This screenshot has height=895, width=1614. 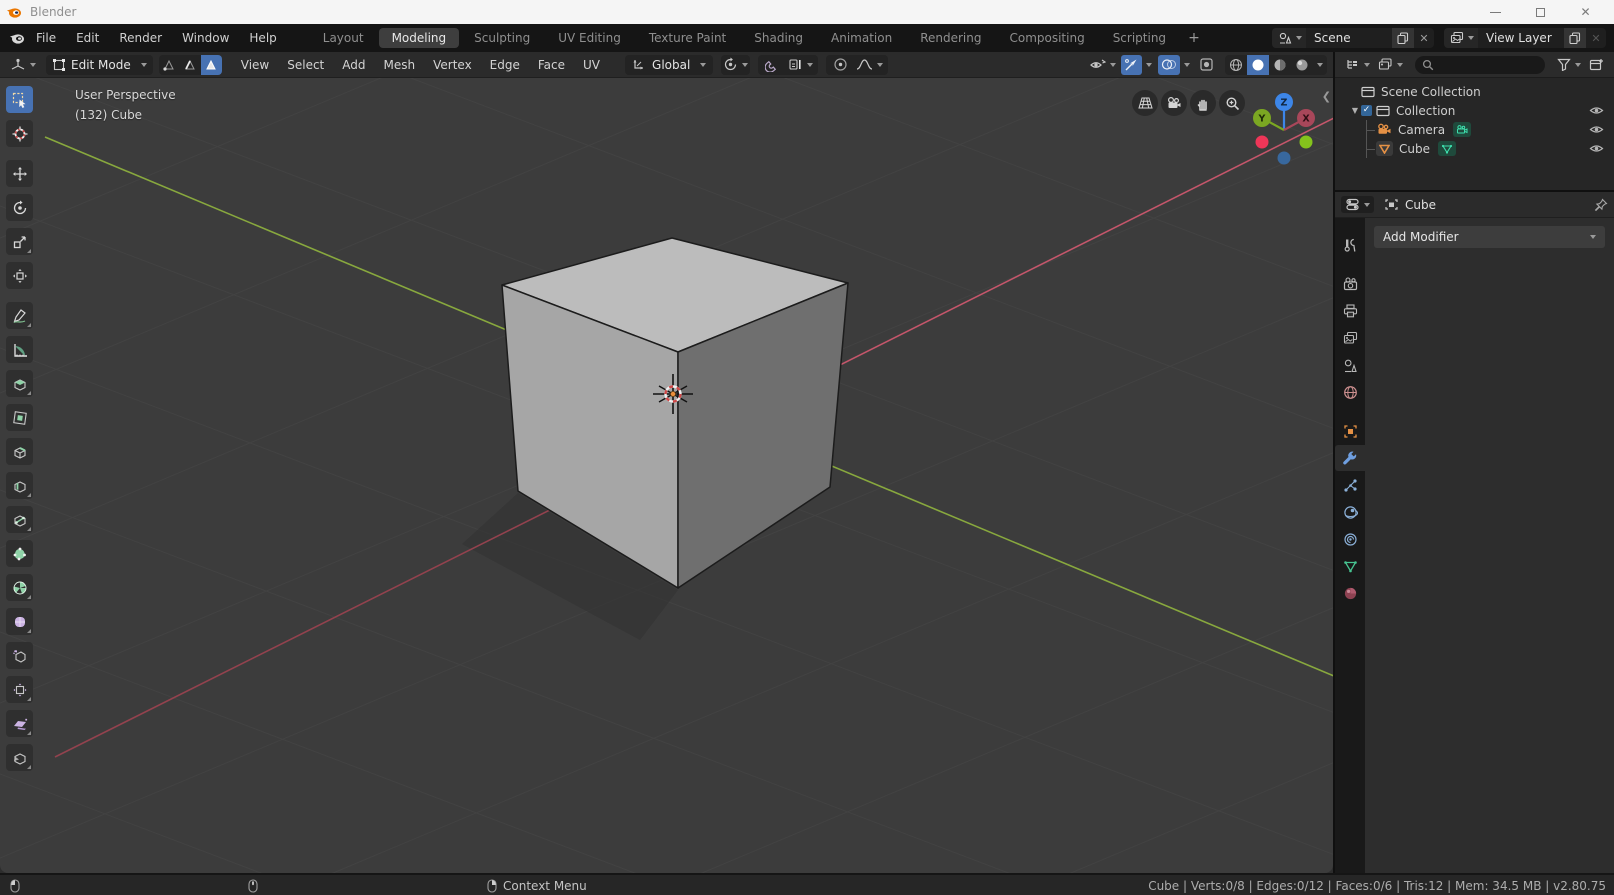 I want to click on menu-window: Window, so click(x=205, y=38).